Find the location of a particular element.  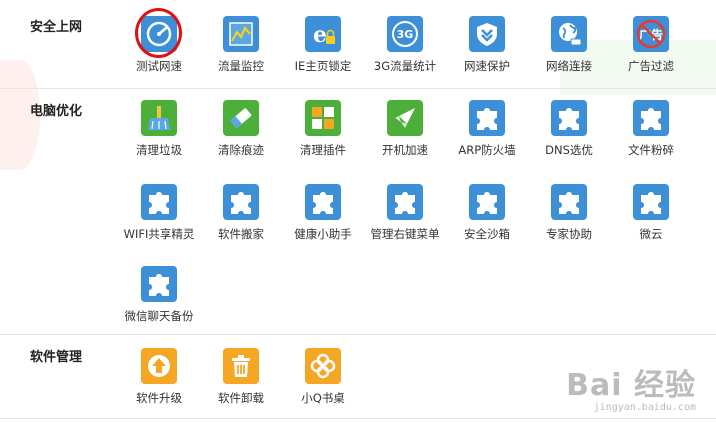

3g-icon-text: 3G is located at coordinates (405, 34).